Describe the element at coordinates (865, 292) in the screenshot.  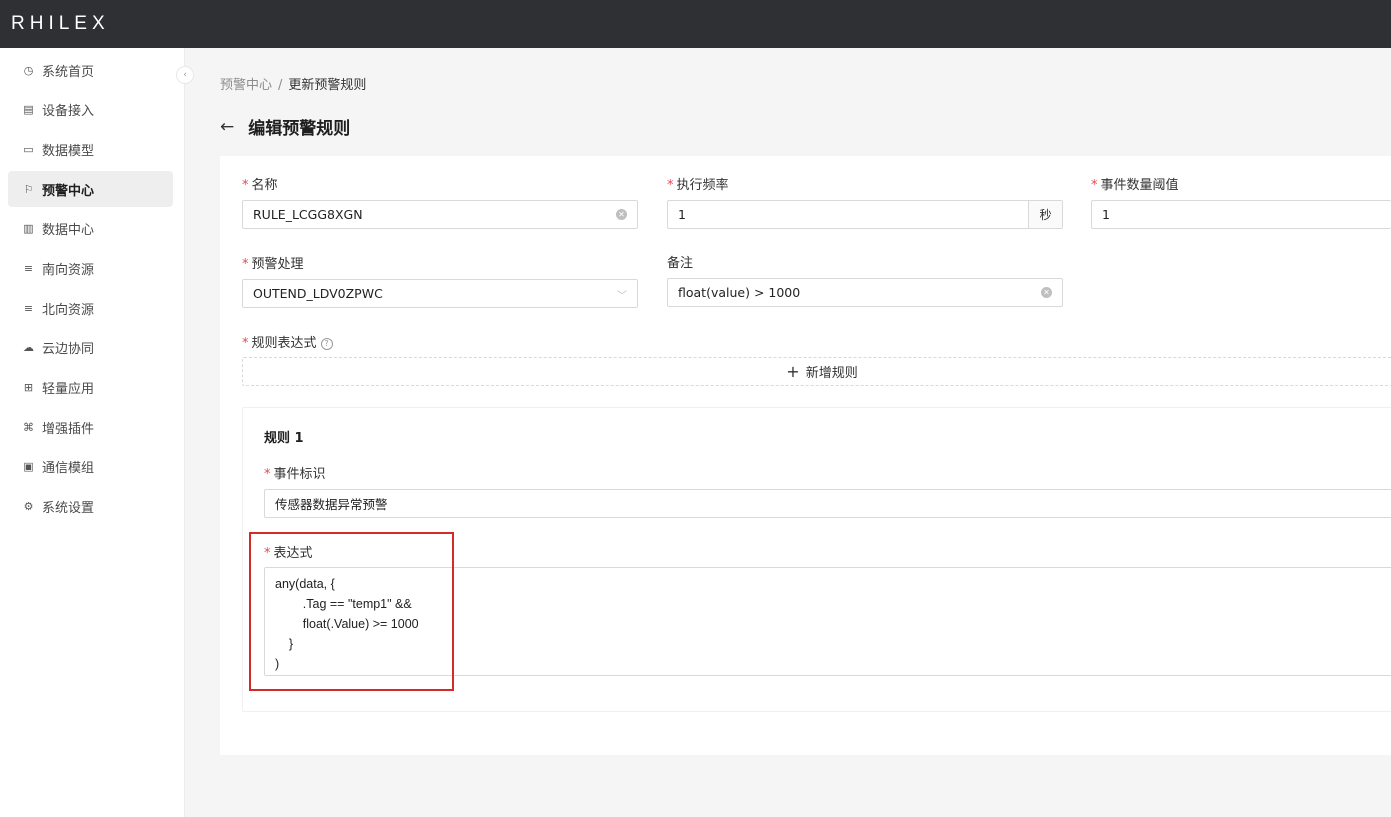
I see `remark-input: float(value) > 1000 ✕` at that location.